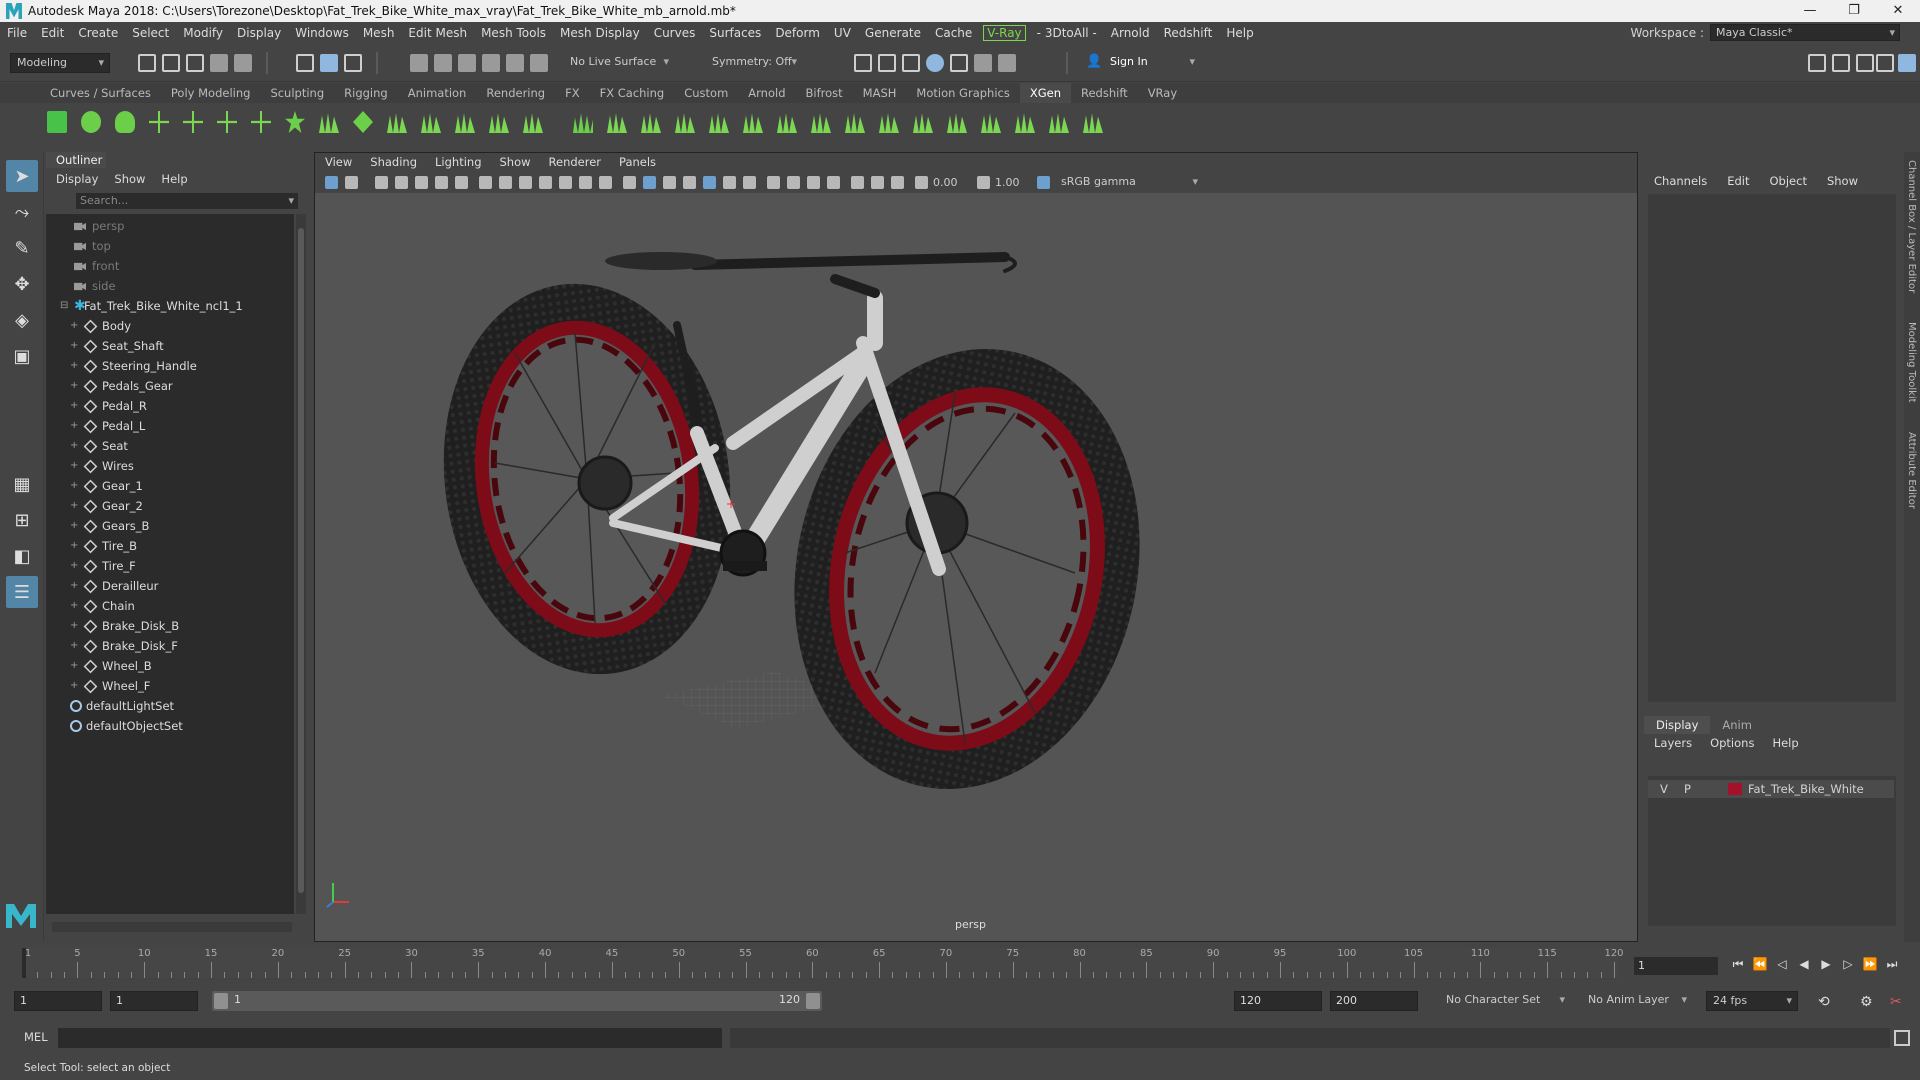 Image resolution: width=1920 pixels, height=1080 pixels. Describe the element at coordinates (585, 182) in the screenshot. I see `safe-action-icon` at that location.